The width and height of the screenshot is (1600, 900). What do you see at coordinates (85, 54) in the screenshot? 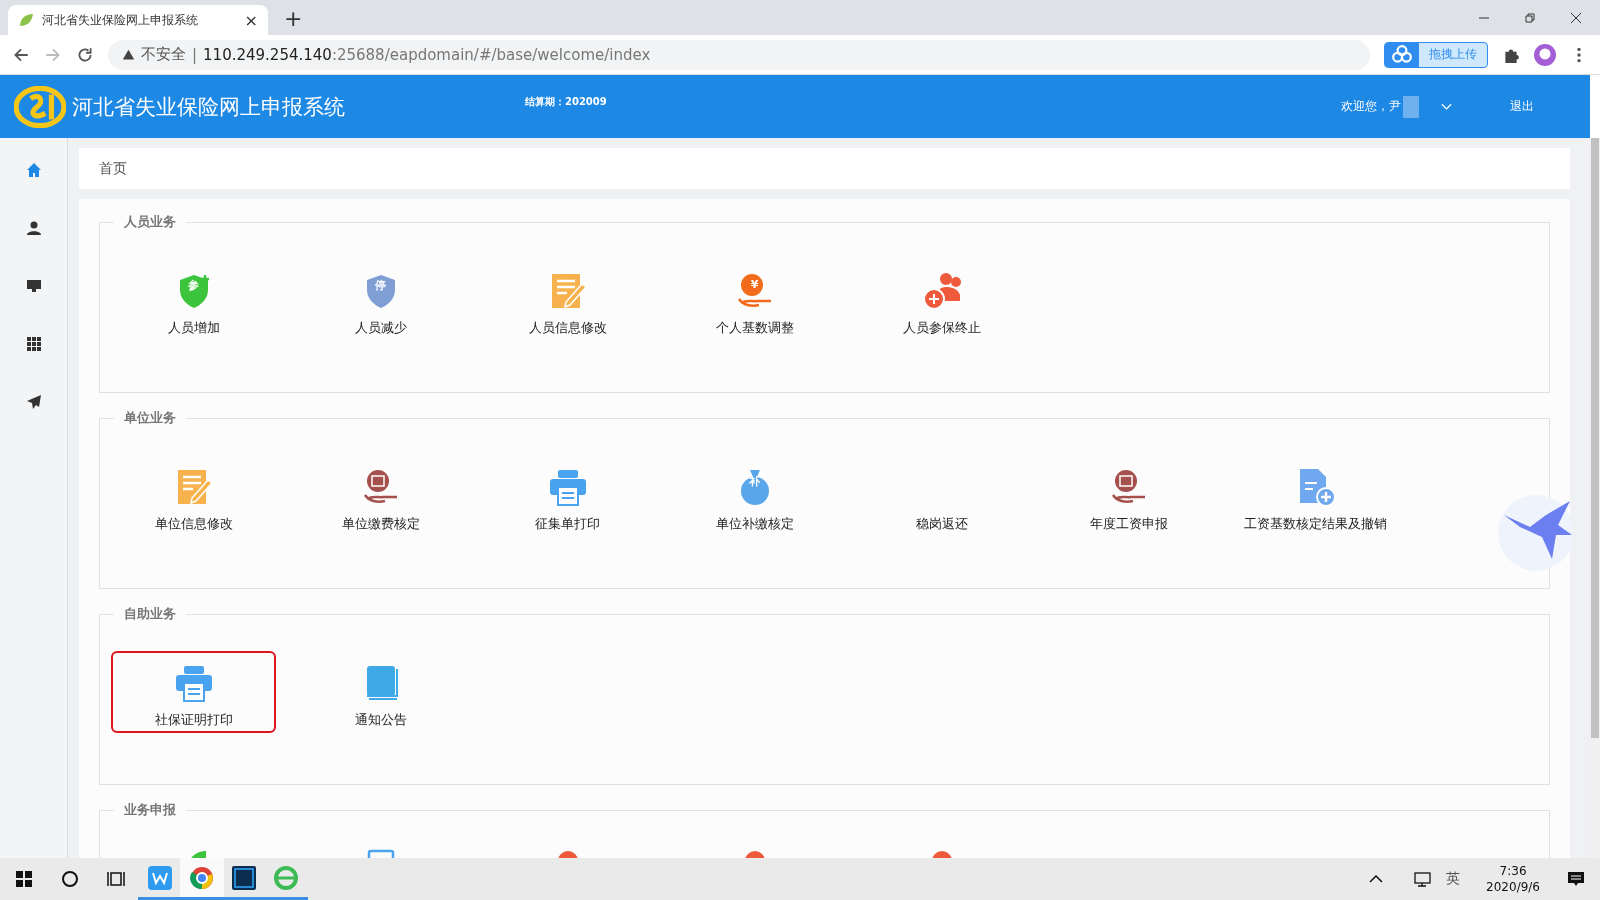
I see `reload-icon` at bounding box center [85, 54].